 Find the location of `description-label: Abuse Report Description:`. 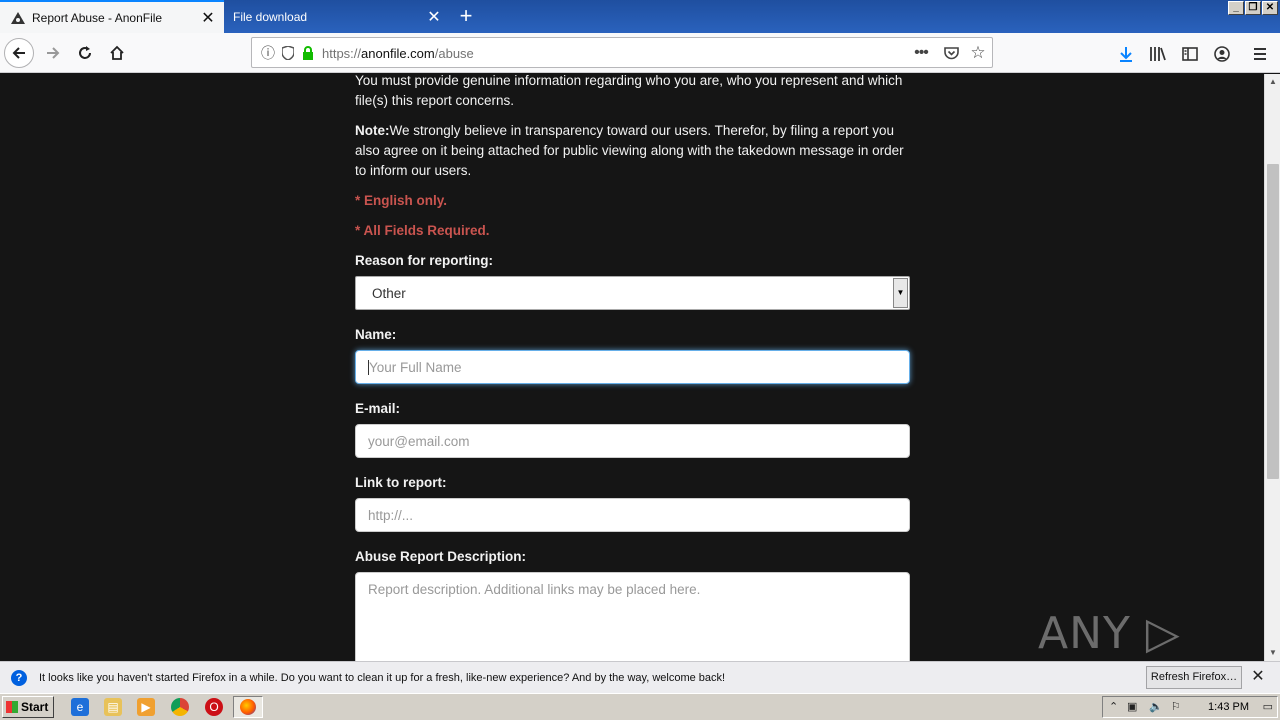

description-label: Abuse Report Description: is located at coordinates (441, 556).